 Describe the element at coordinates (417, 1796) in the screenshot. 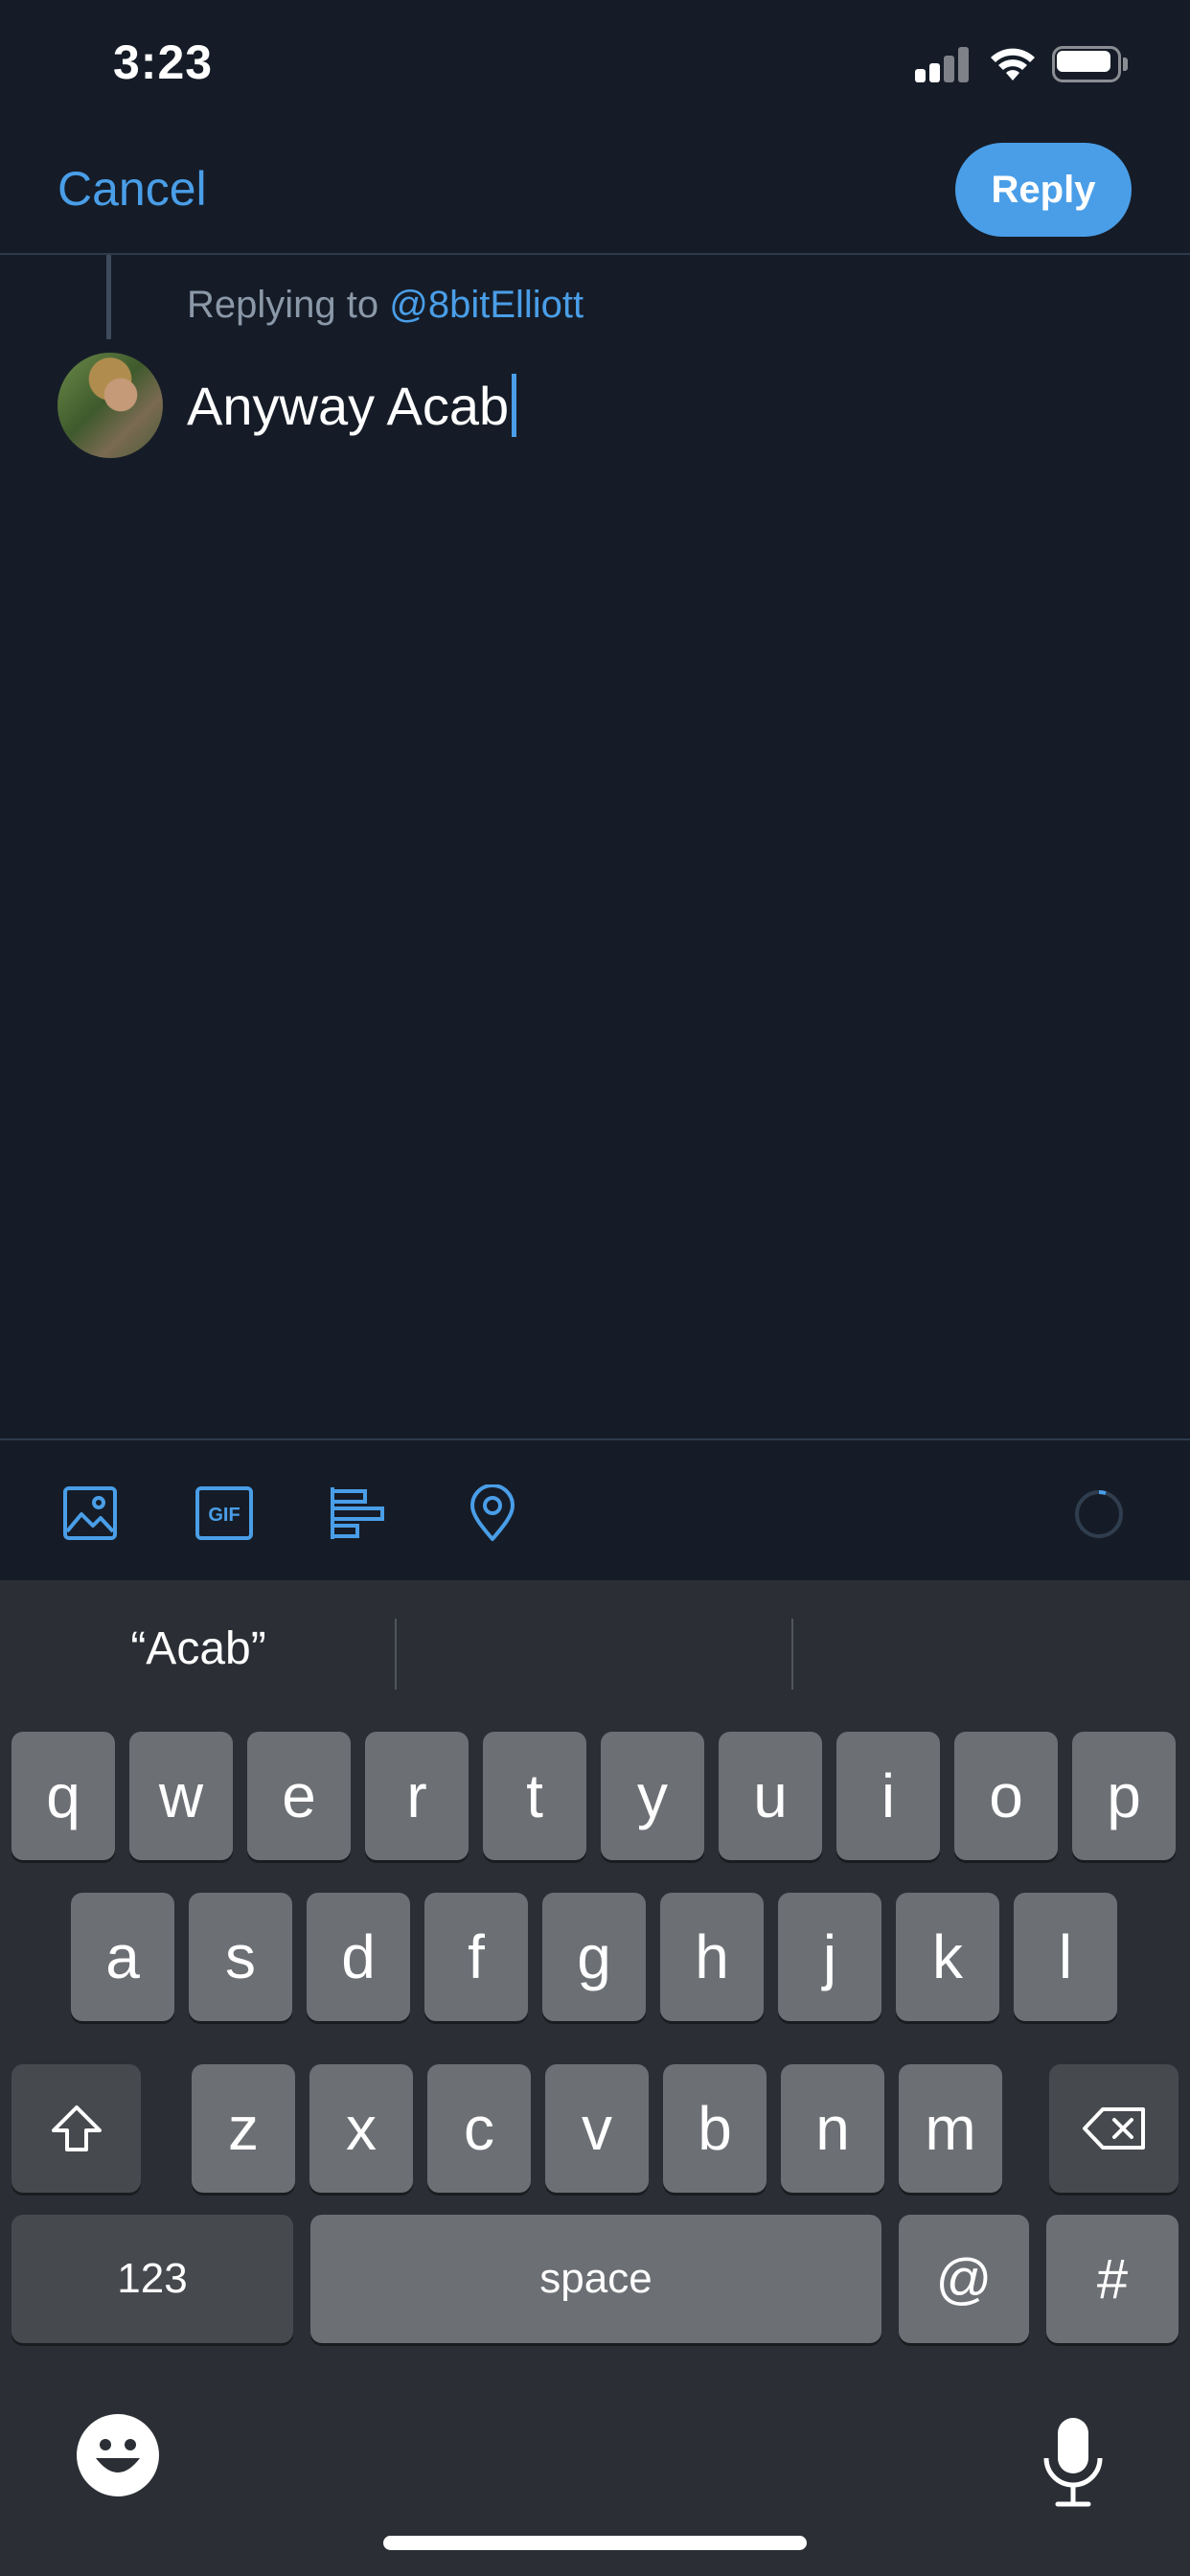

I see `key-r: r` at that location.